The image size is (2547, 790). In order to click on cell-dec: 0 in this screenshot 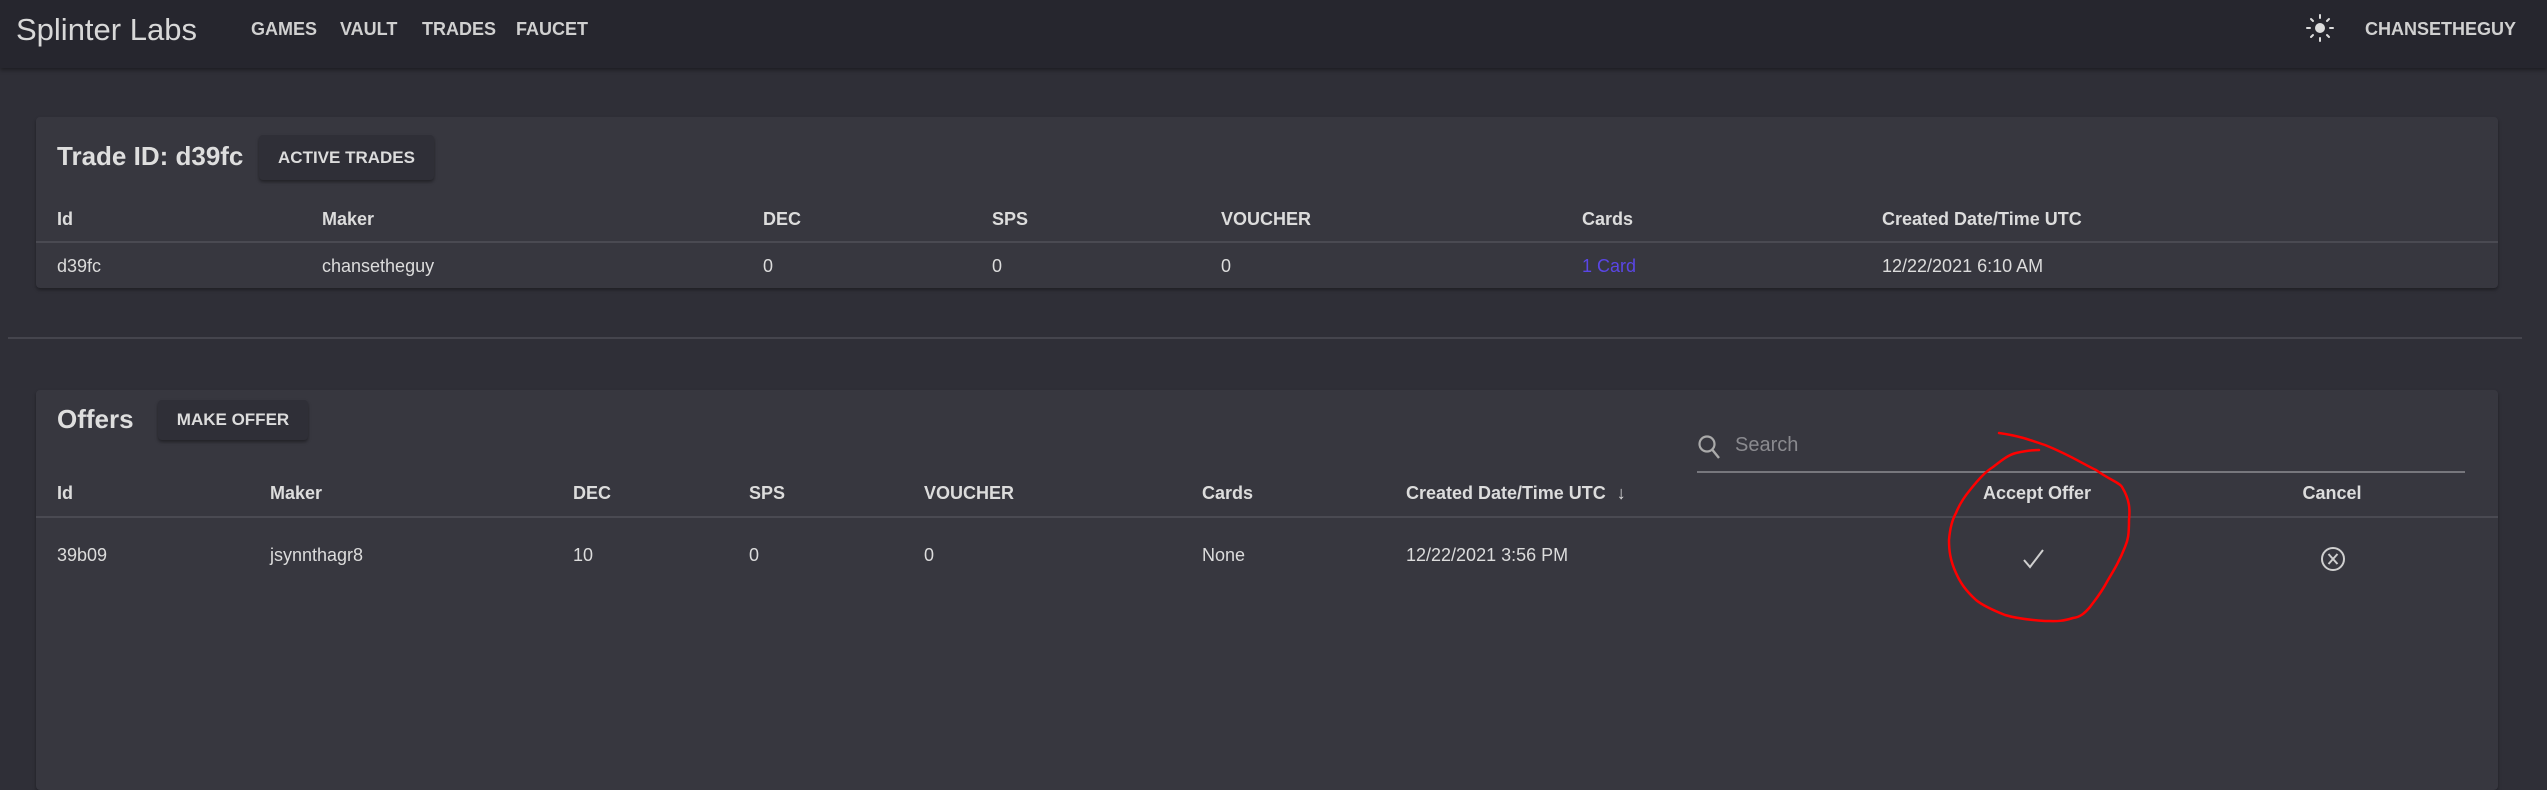, I will do `click(768, 266)`.